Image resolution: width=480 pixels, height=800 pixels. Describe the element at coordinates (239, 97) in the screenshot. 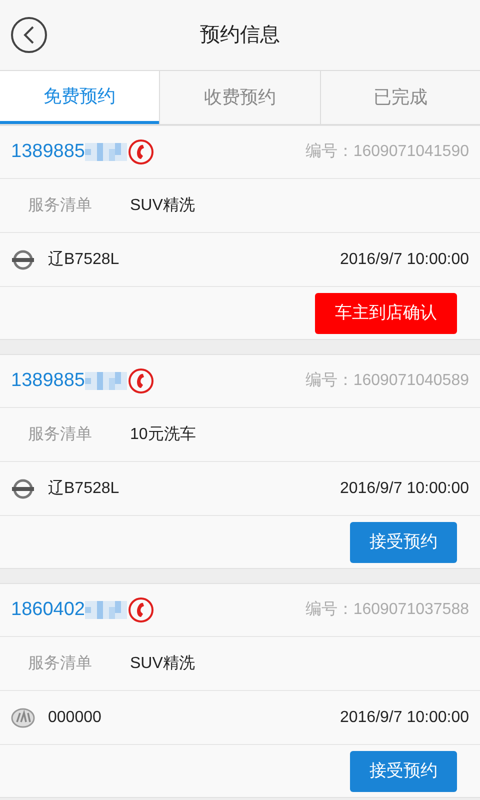

I see `tab: 收费预约` at that location.